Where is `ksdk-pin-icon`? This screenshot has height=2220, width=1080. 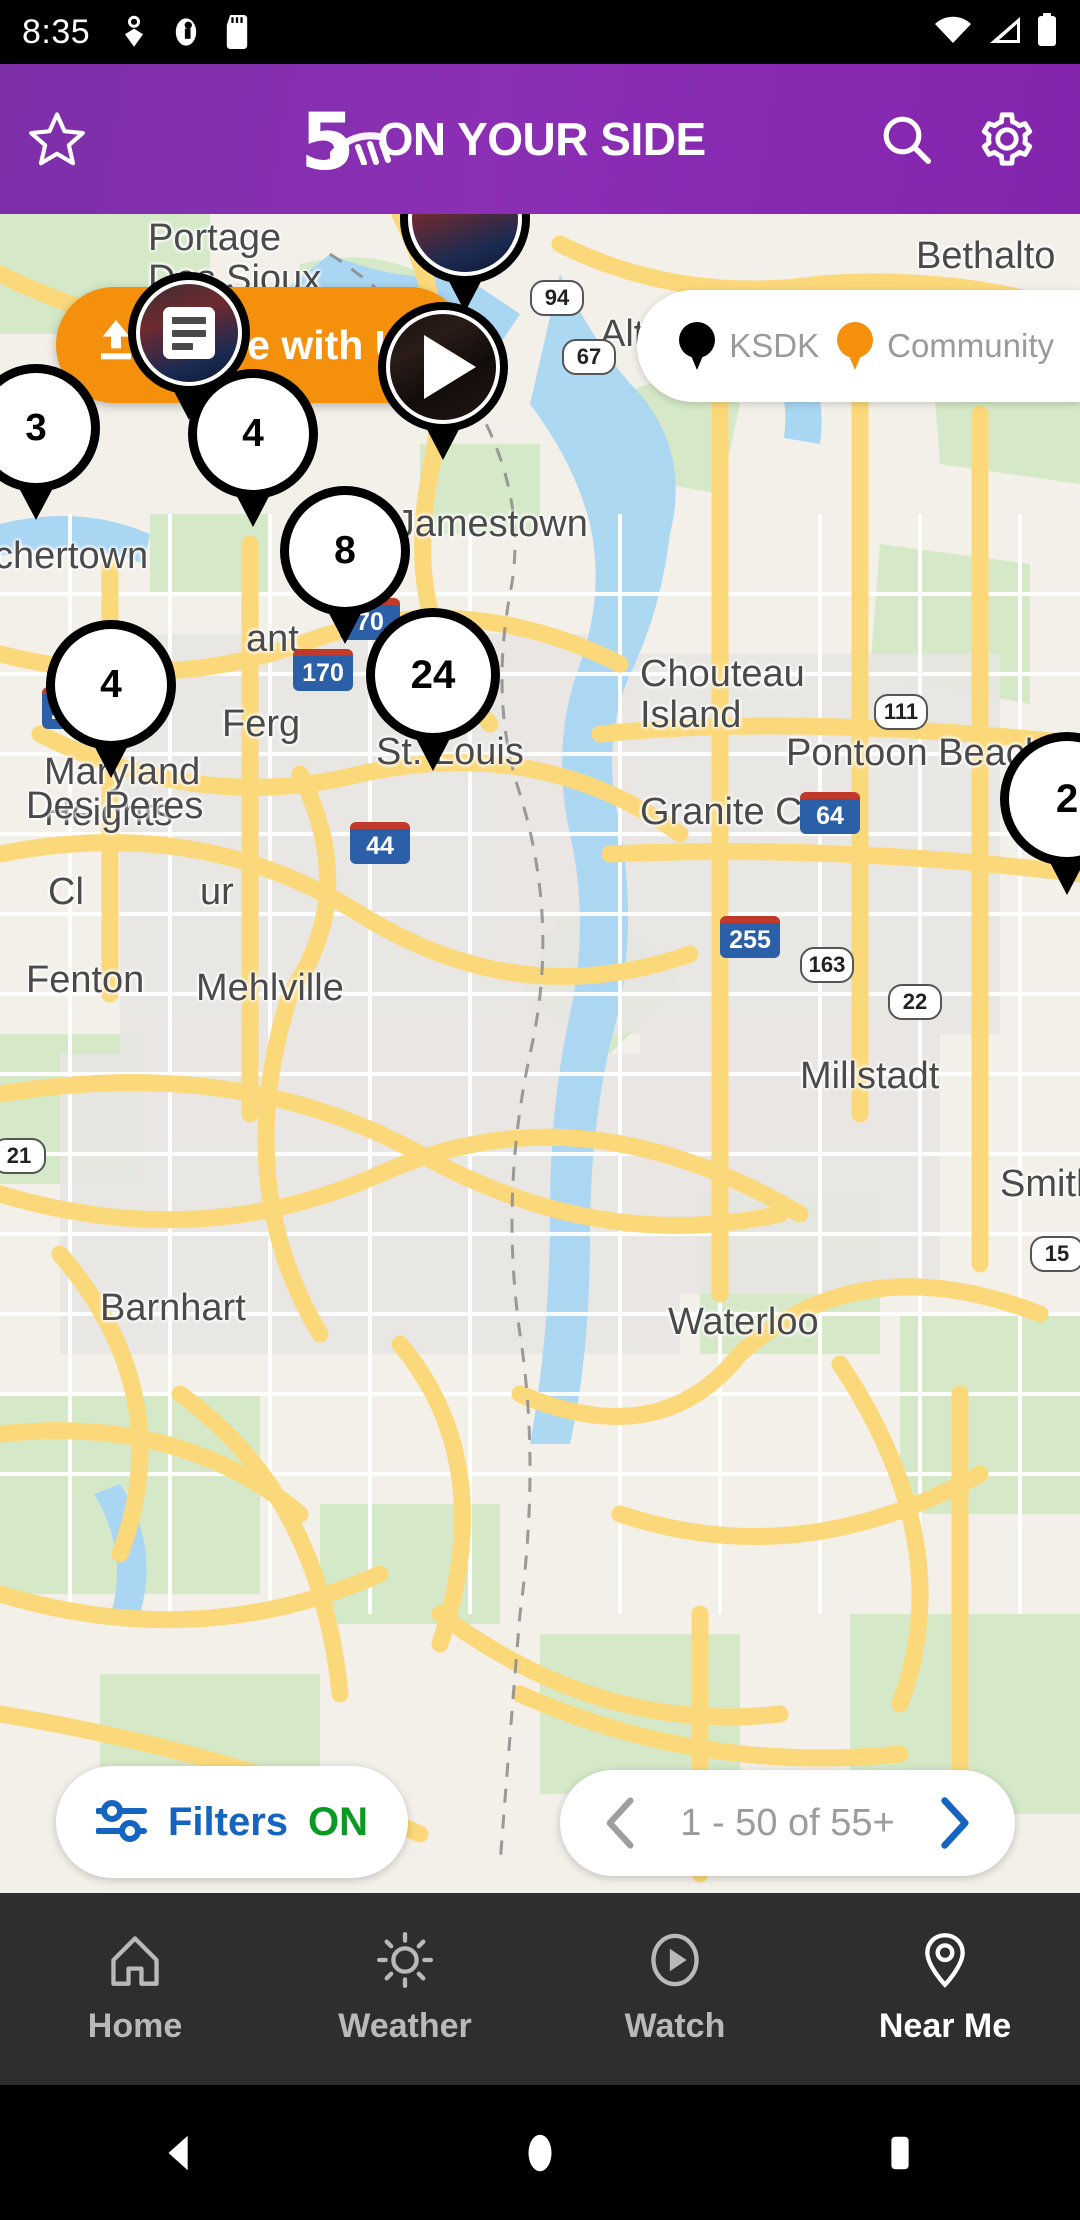 ksdk-pin-icon is located at coordinates (697, 346).